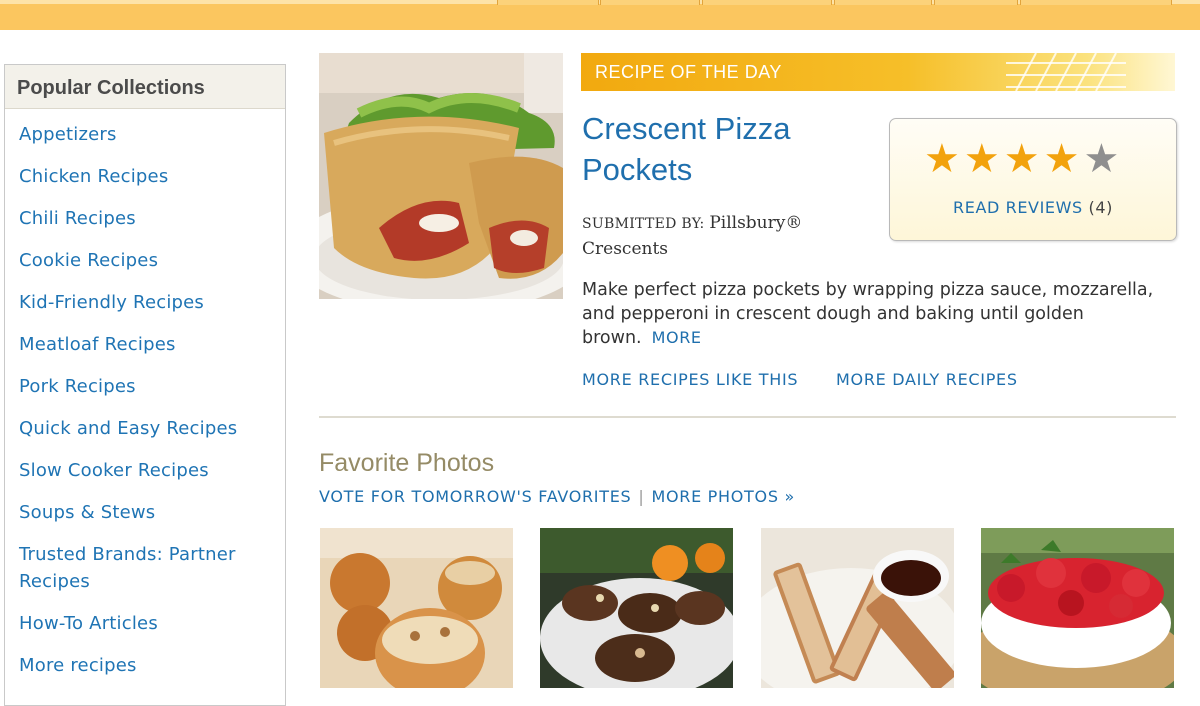 The height and width of the screenshot is (706, 1200). What do you see at coordinates (47, 582) in the screenshot?
I see `sidebar-item-trusted-brands-line2: Recipes` at bounding box center [47, 582].